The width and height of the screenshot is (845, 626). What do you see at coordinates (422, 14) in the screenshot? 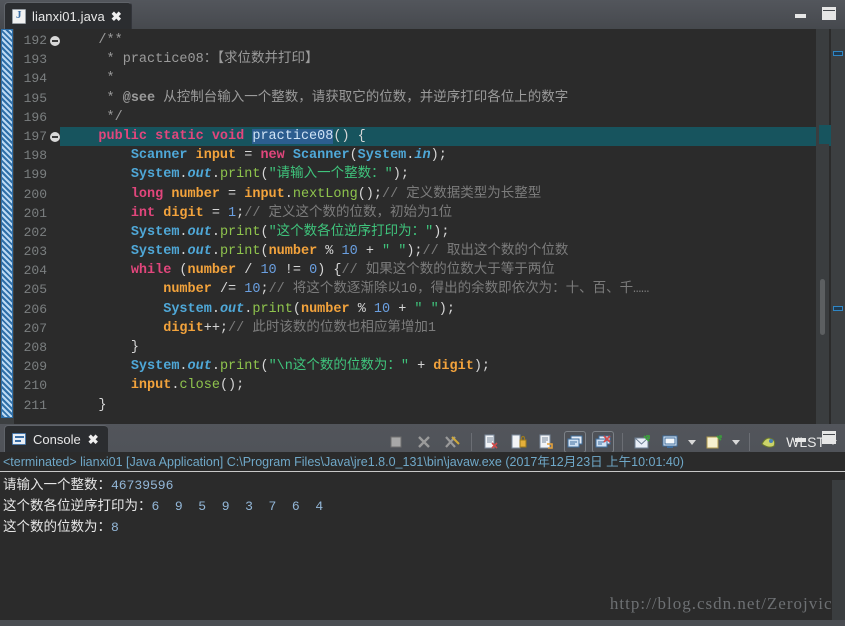
I see `editor-titlebar: lianxi01.java ✖` at bounding box center [422, 14].